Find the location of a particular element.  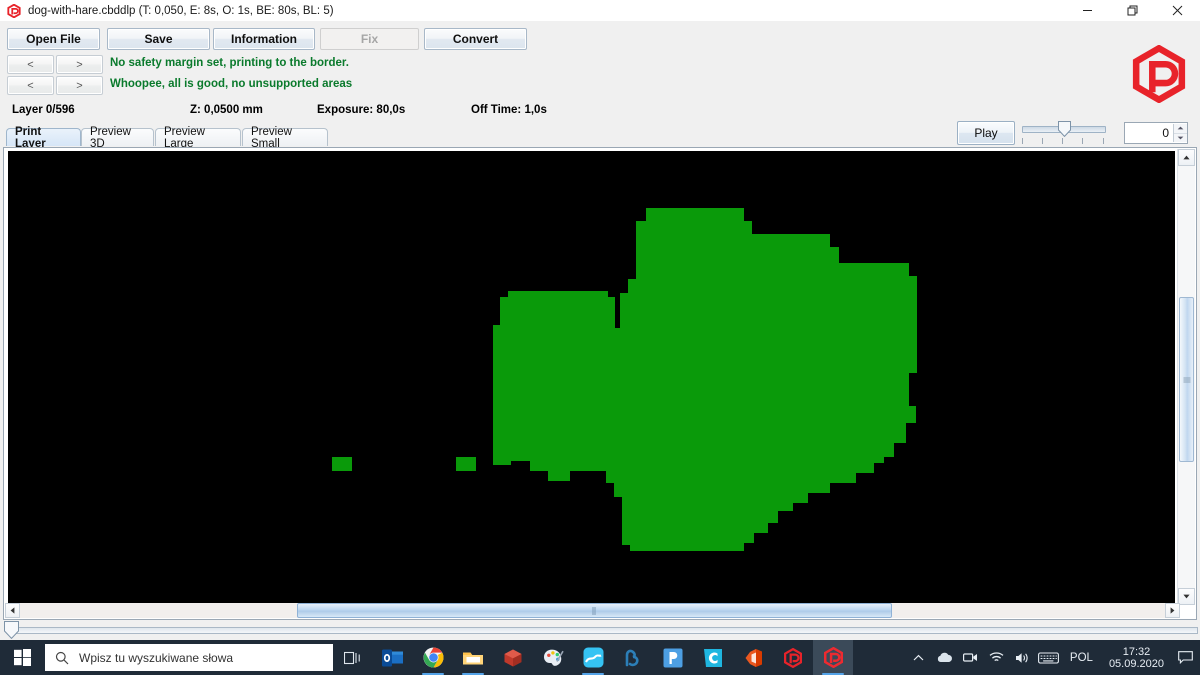

layer-slider-thumb is located at coordinates (11, 630).